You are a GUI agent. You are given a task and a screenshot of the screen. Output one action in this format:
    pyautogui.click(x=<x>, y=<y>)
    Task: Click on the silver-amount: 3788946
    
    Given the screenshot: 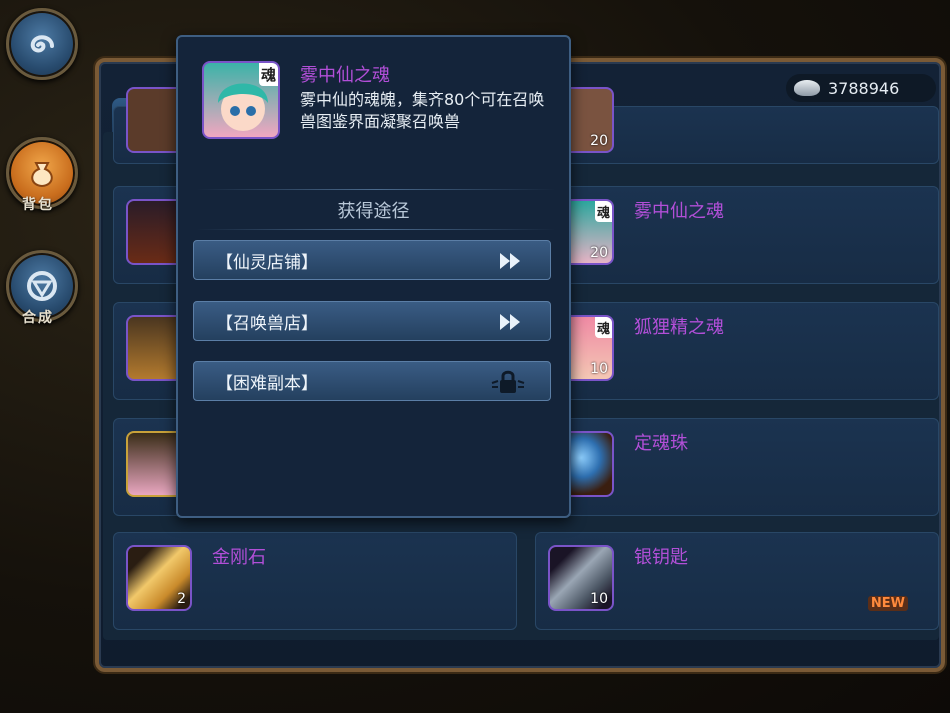 What is the action you would take?
    pyautogui.click(x=864, y=88)
    